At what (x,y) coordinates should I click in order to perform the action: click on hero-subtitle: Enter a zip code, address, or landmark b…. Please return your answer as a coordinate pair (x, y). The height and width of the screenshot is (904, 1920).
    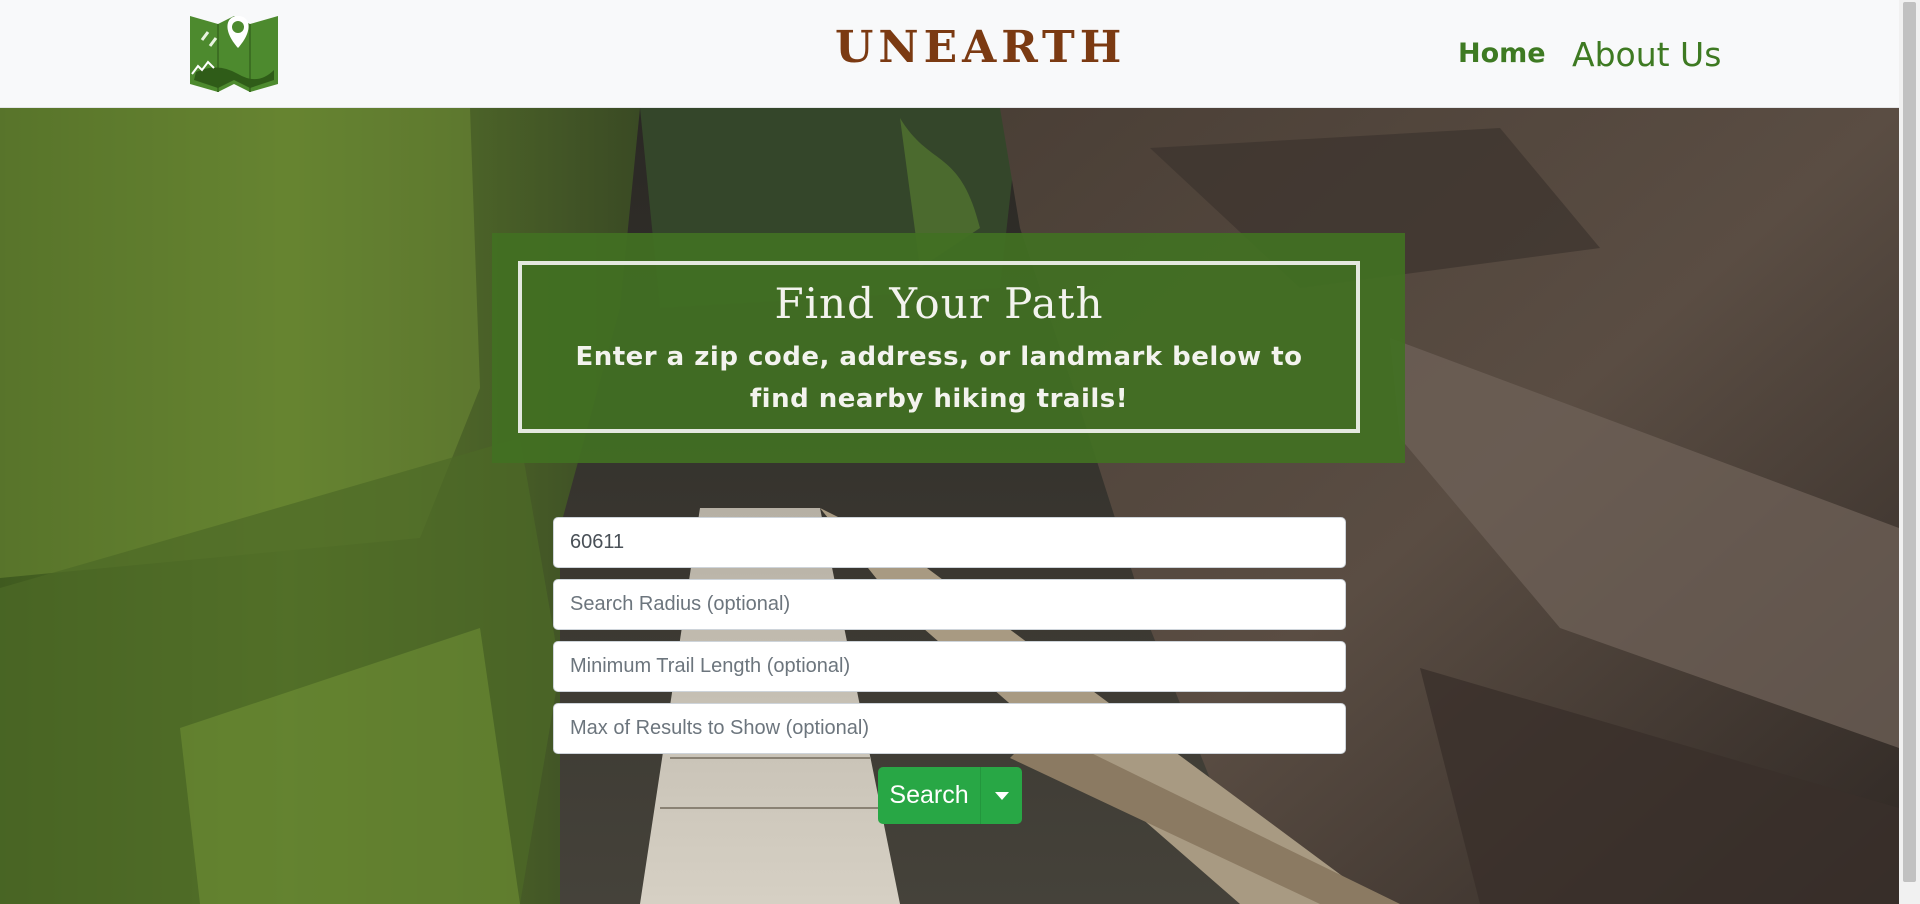
    Looking at the image, I should click on (939, 378).